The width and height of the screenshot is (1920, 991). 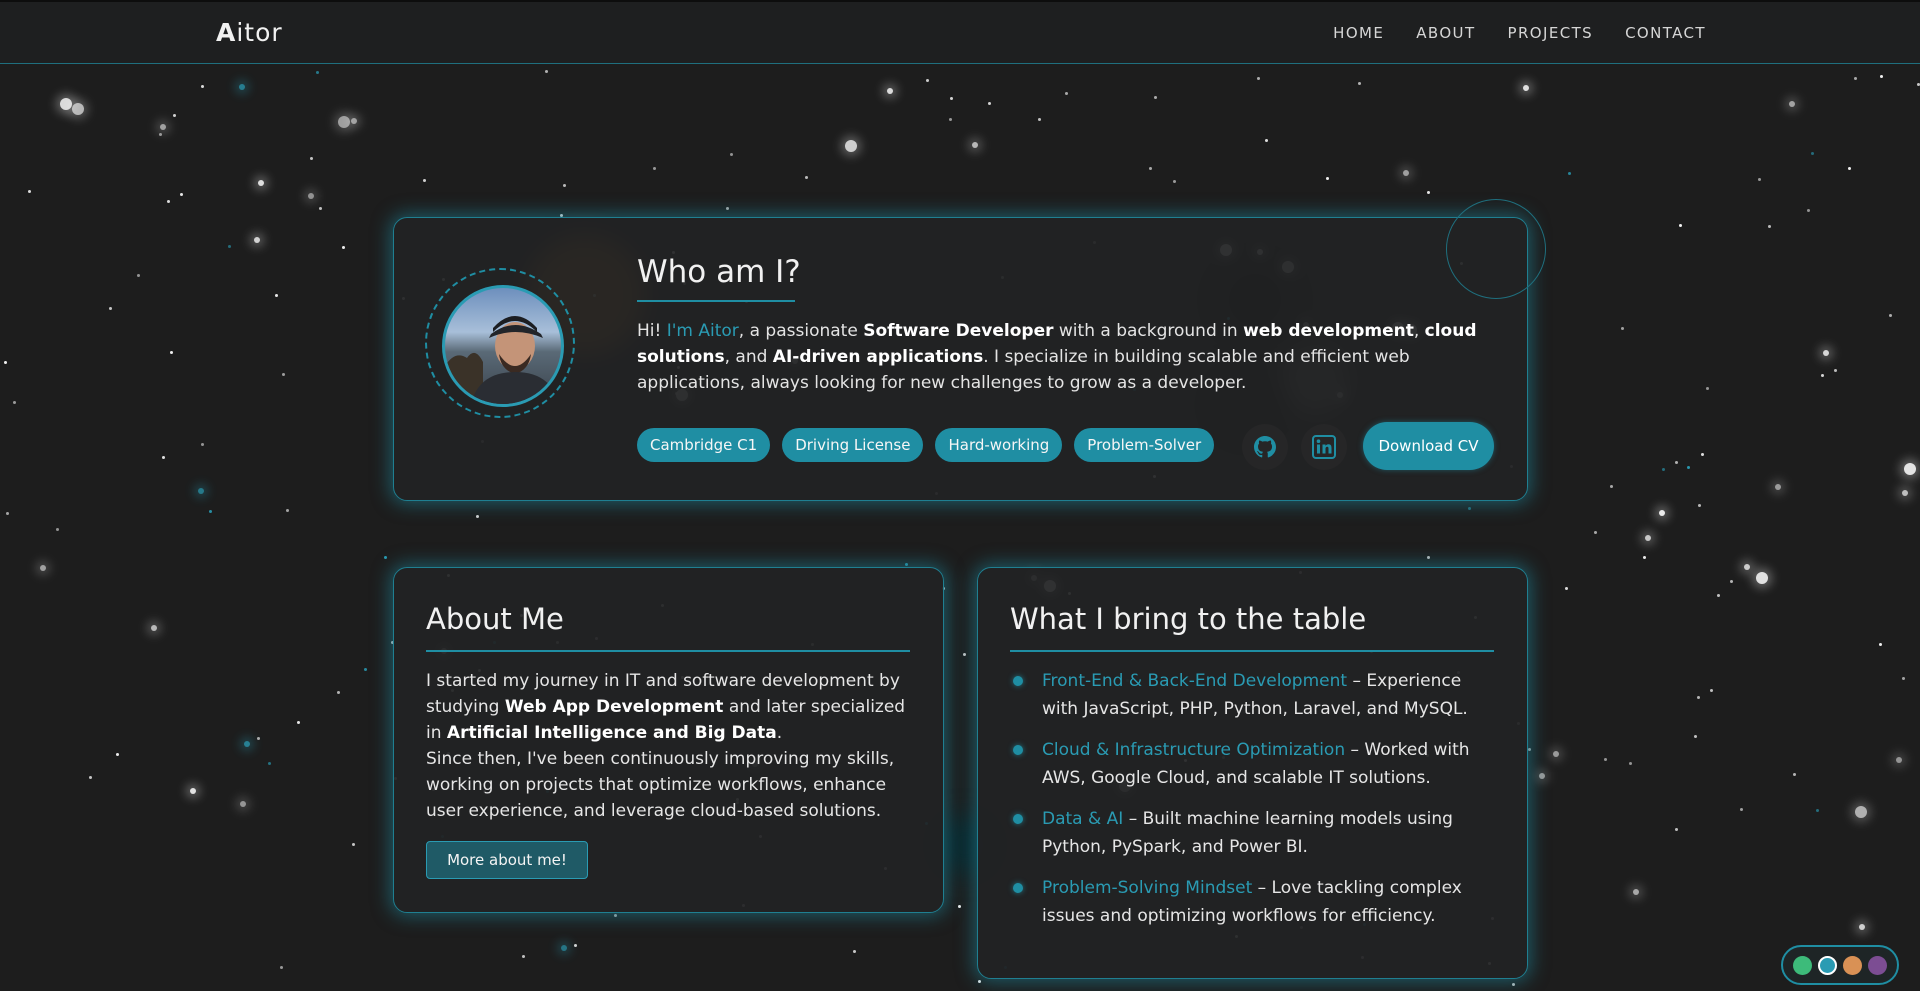 What do you see at coordinates (1852, 965) in the screenshot?
I see `theme-swatch-orange` at bounding box center [1852, 965].